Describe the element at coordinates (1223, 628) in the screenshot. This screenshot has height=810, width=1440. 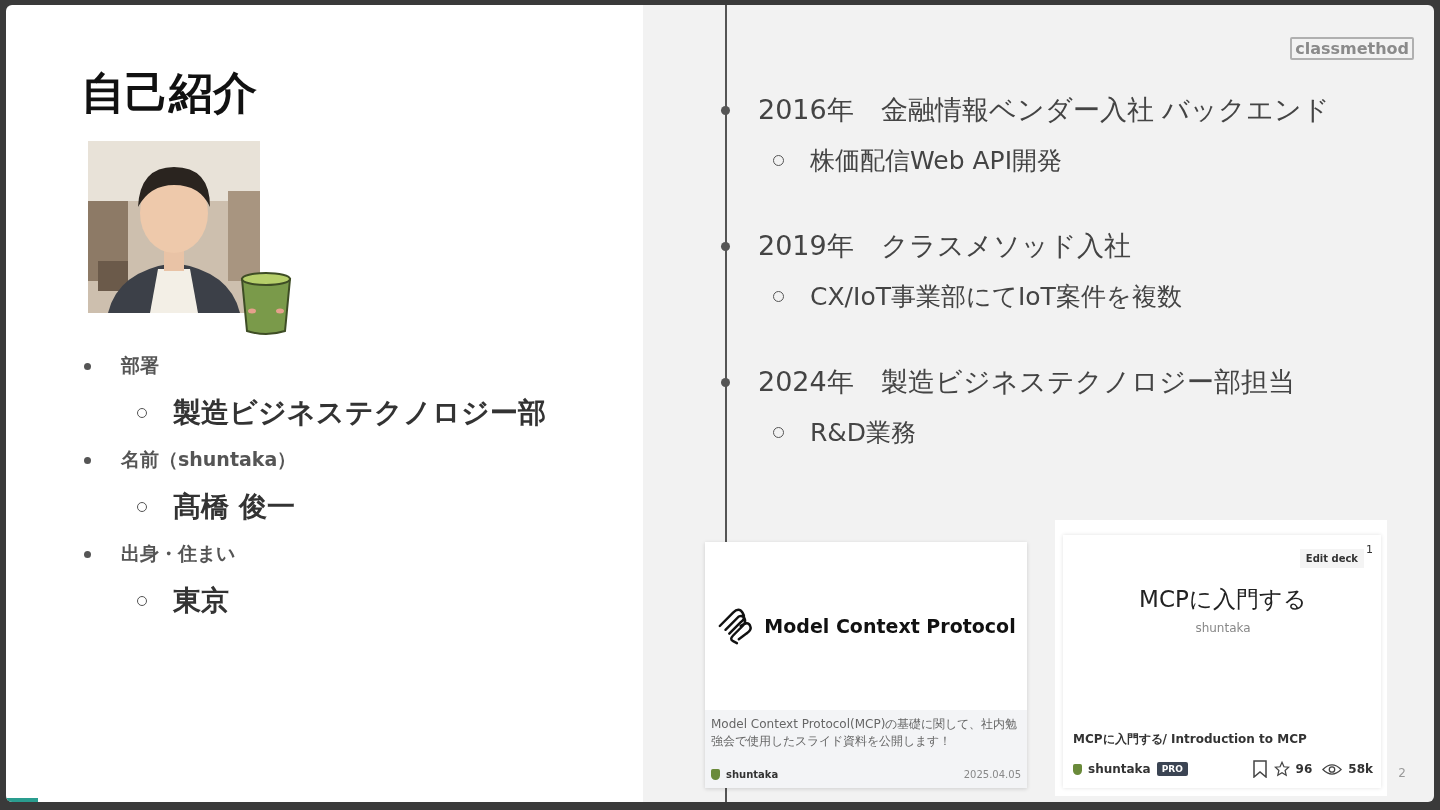
I see `cover-subtitle: shuntaka` at that location.